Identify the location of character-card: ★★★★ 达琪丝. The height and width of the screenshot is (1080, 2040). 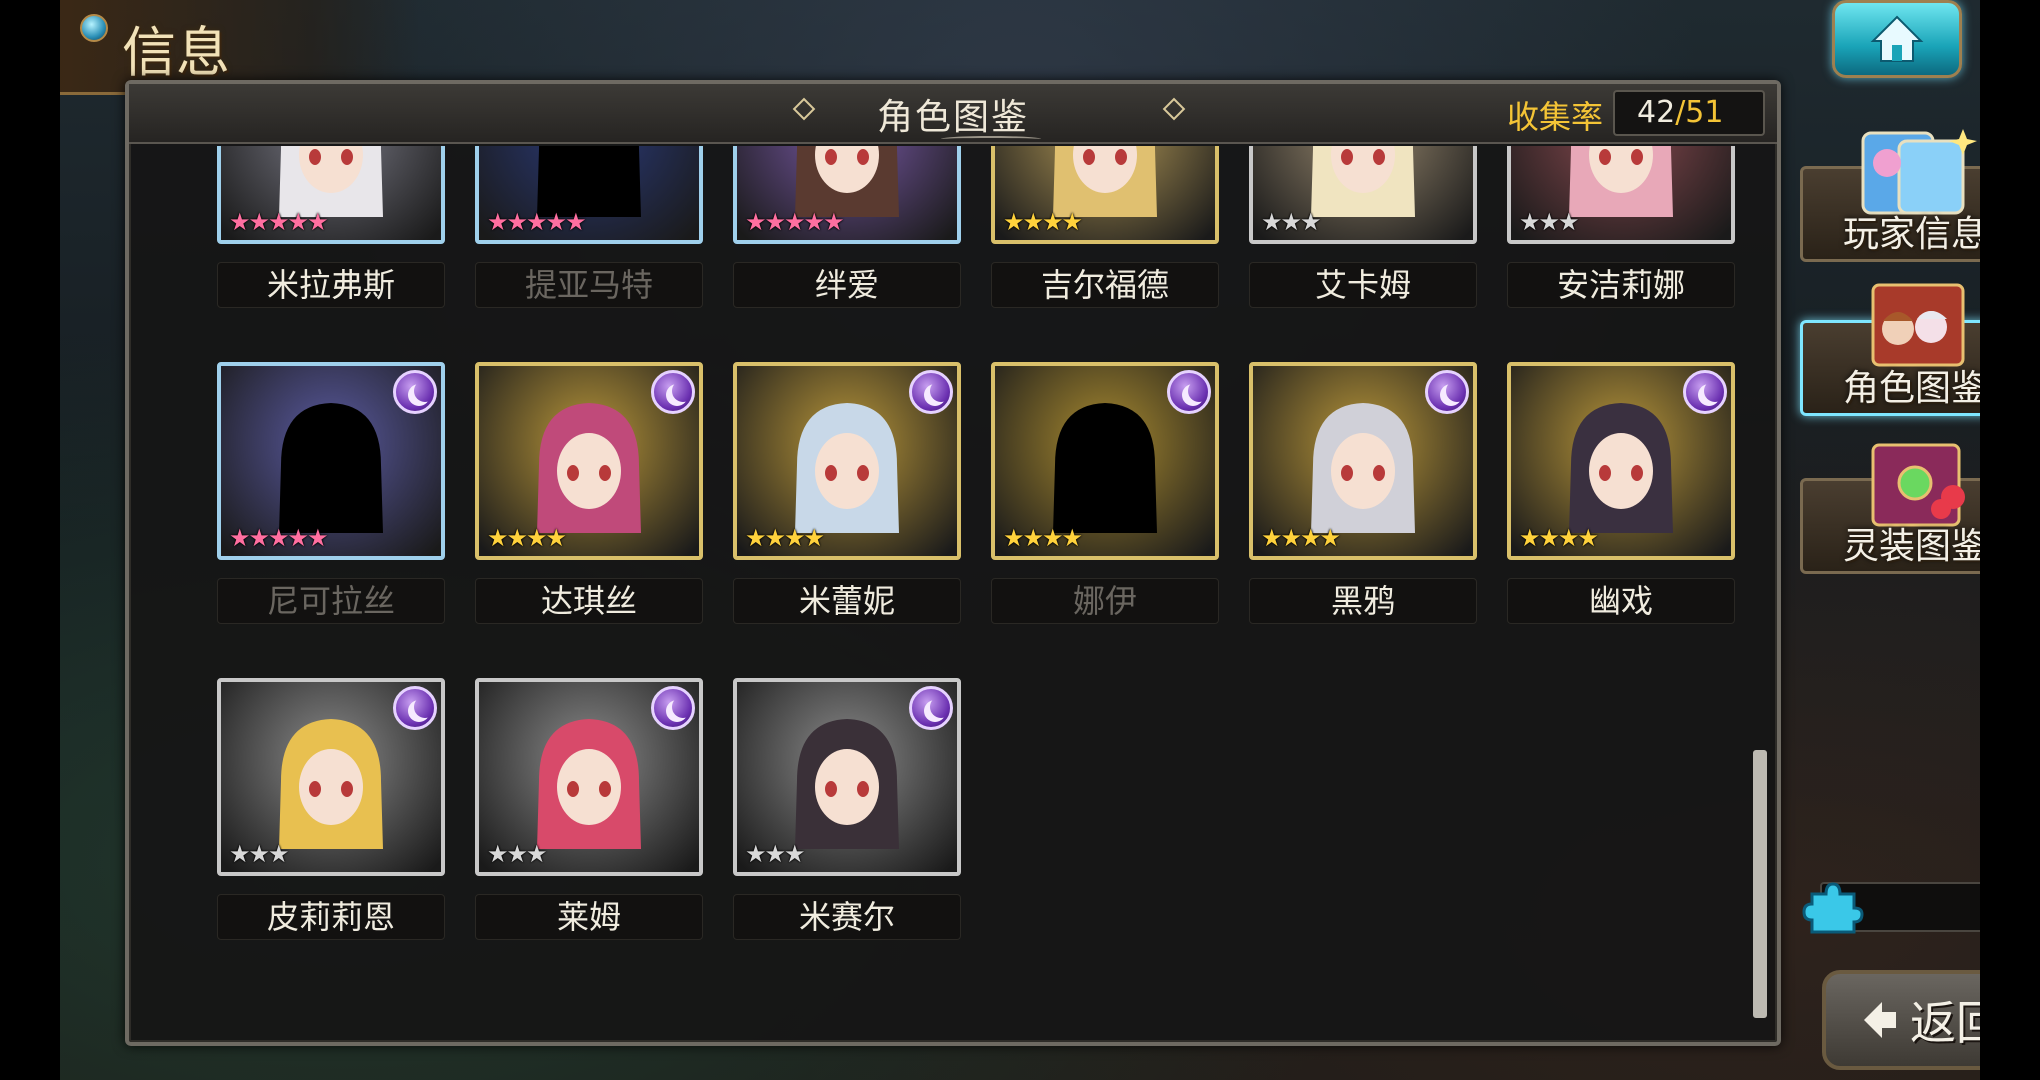
(589, 493).